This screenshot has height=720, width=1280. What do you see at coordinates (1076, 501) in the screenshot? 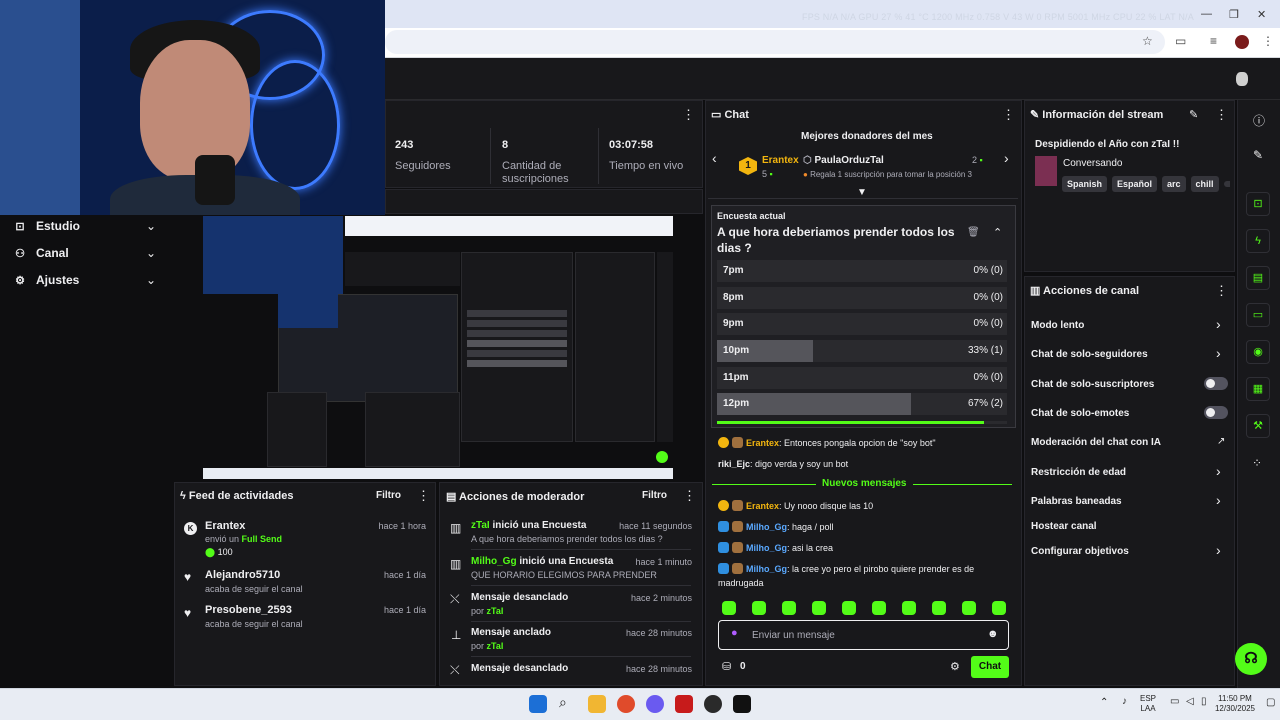
I see `setting-banned-words: Palabras baneadas` at bounding box center [1076, 501].